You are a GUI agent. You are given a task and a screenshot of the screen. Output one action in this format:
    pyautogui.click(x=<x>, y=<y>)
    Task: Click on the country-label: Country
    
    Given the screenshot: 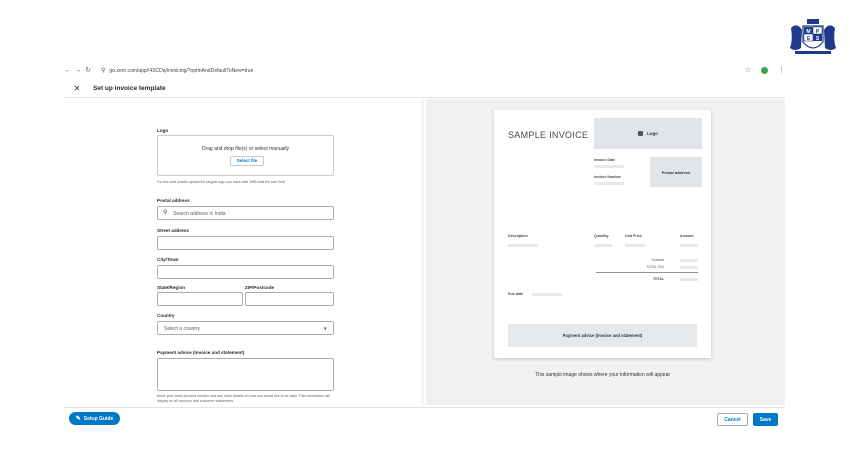 What is the action you would take?
    pyautogui.click(x=166, y=315)
    